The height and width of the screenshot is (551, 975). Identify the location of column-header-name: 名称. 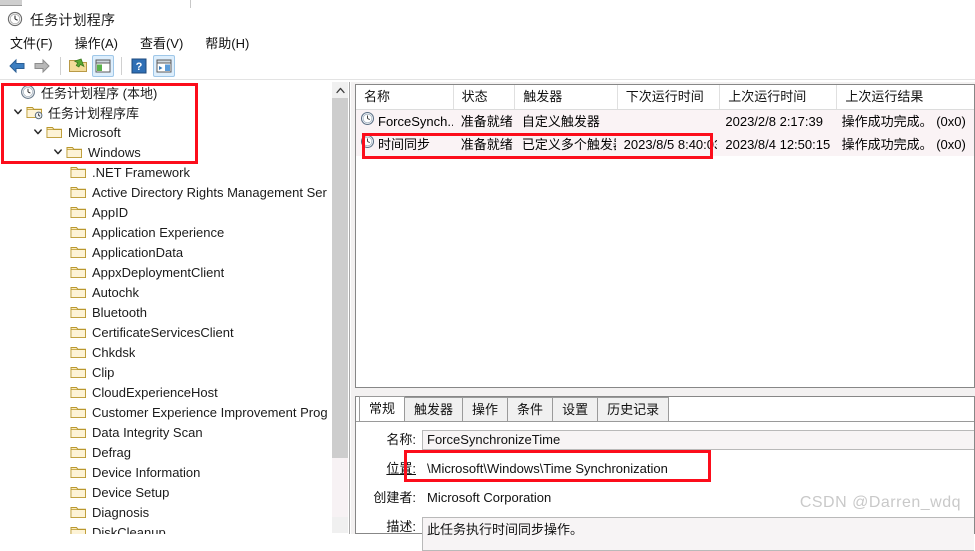
(405, 97).